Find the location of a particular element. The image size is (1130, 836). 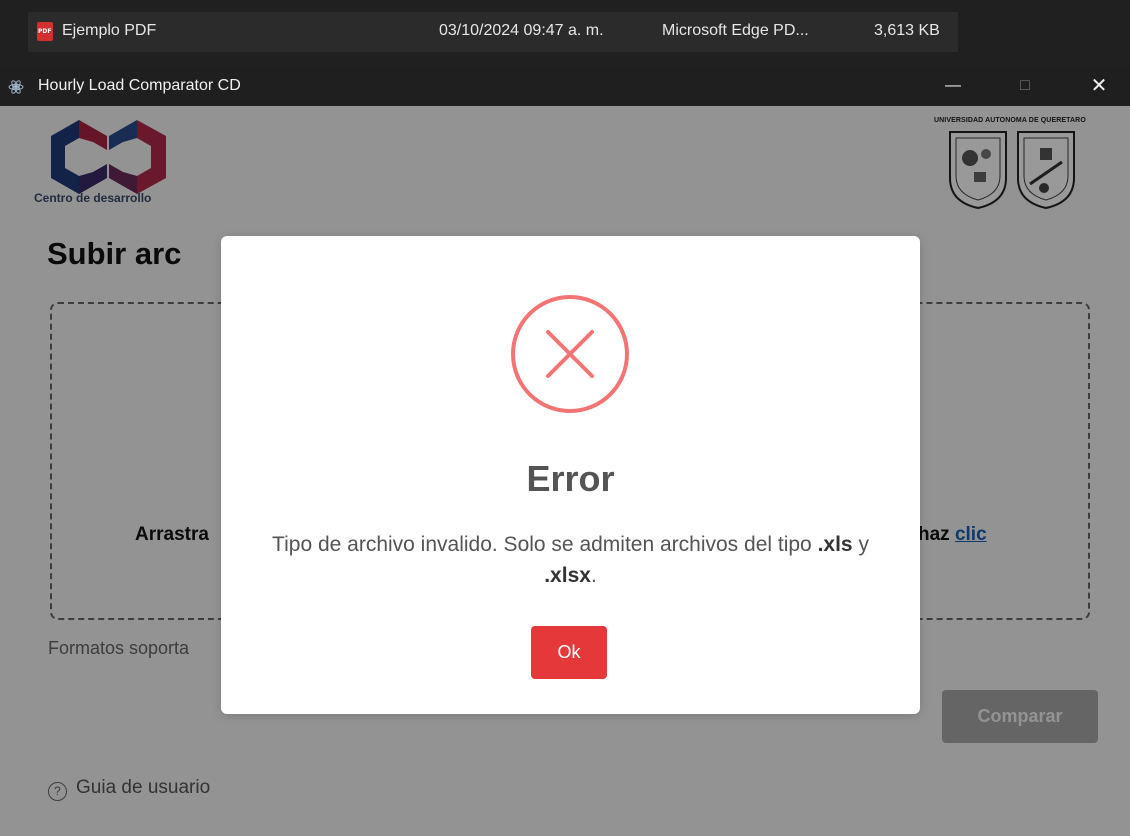

message-connector: y is located at coordinates (860, 544).